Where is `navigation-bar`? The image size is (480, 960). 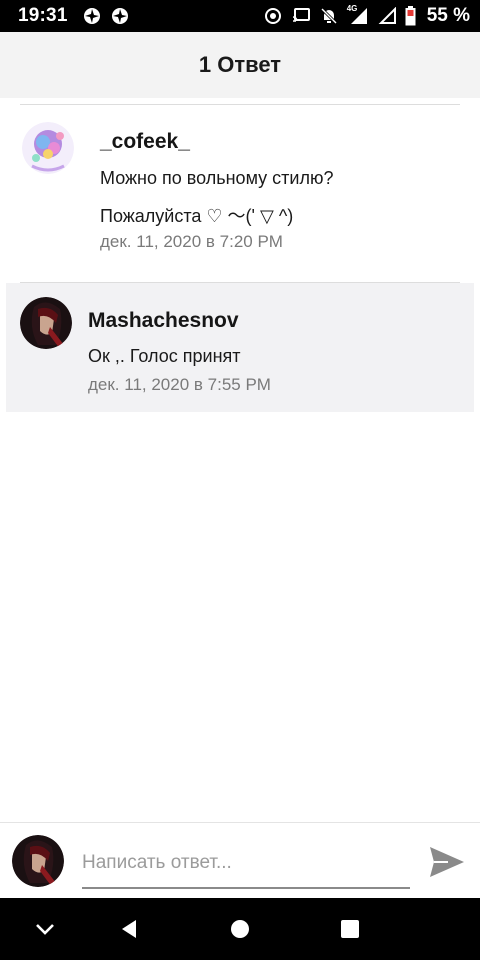 navigation-bar is located at coordinates (240, 929).